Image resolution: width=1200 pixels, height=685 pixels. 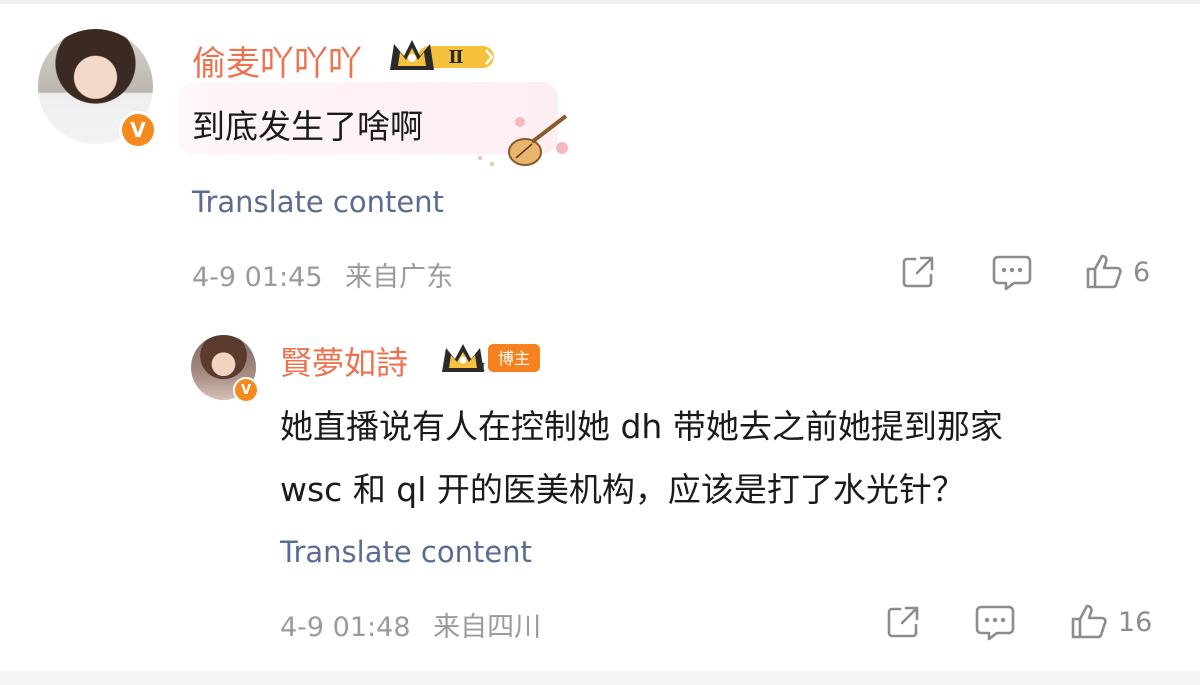 What do you see at coordinates (523, 140) in the screenshot?
I see `pipa-sticker-icon` at bounding box center [523, 140].